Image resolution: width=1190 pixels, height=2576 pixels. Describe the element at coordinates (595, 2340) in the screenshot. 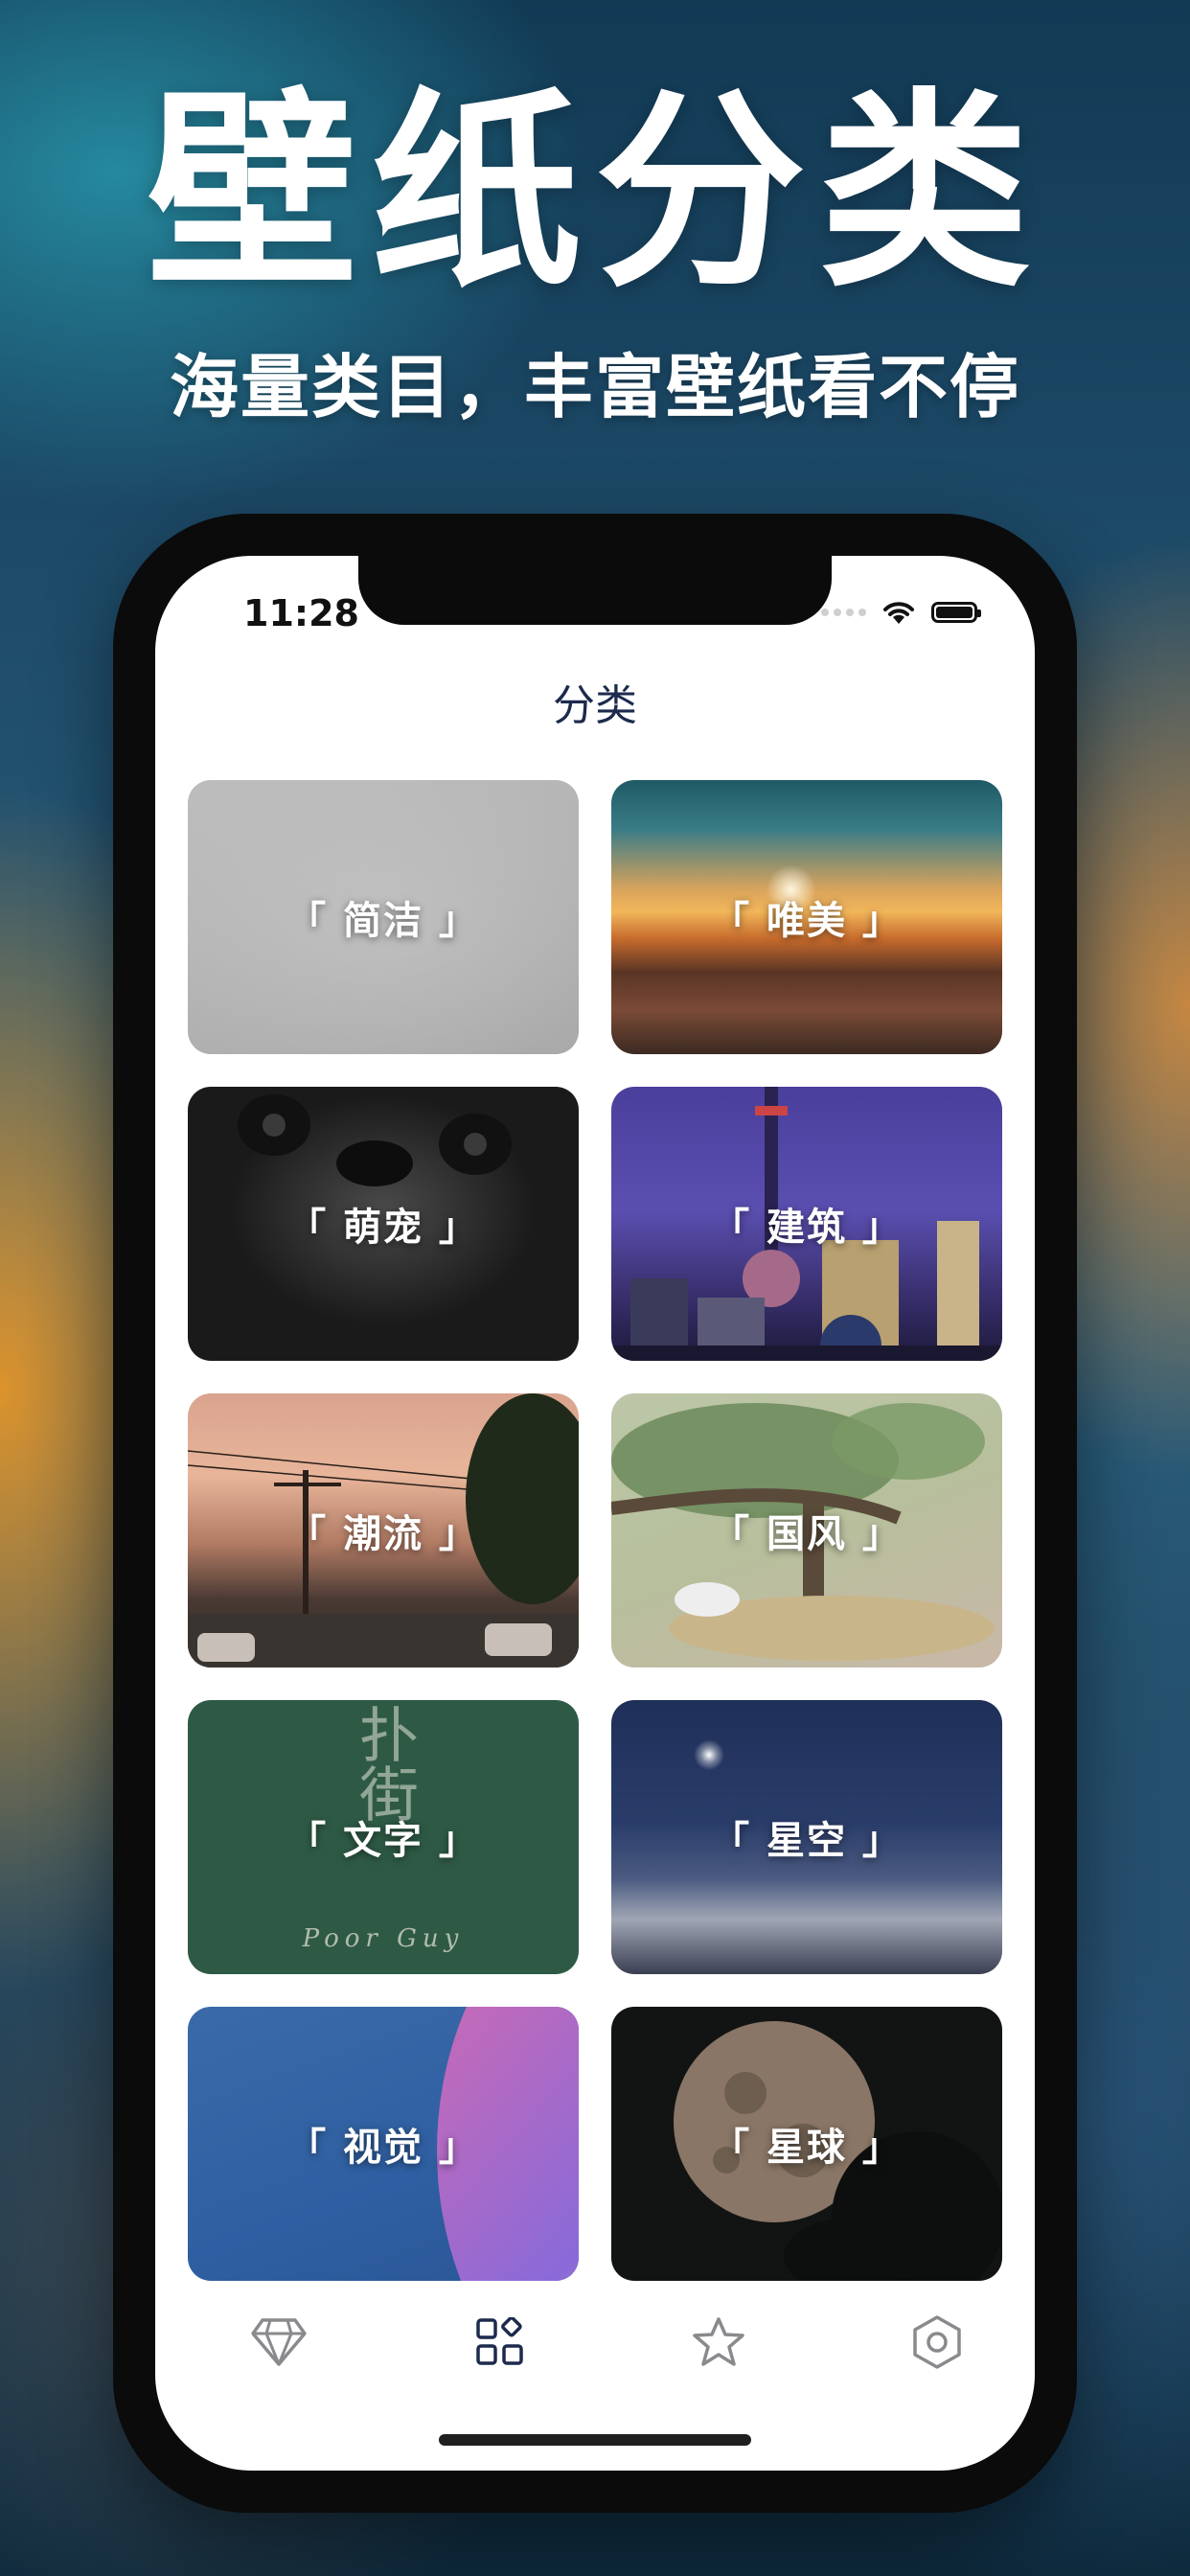

I see `tab-bar` at that location.